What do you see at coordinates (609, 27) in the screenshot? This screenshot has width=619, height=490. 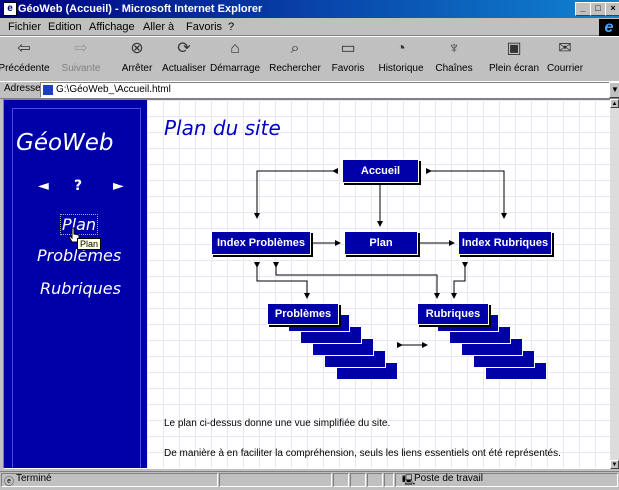 I see `ie-logo-icon: e` at bounding box center [609, 27].